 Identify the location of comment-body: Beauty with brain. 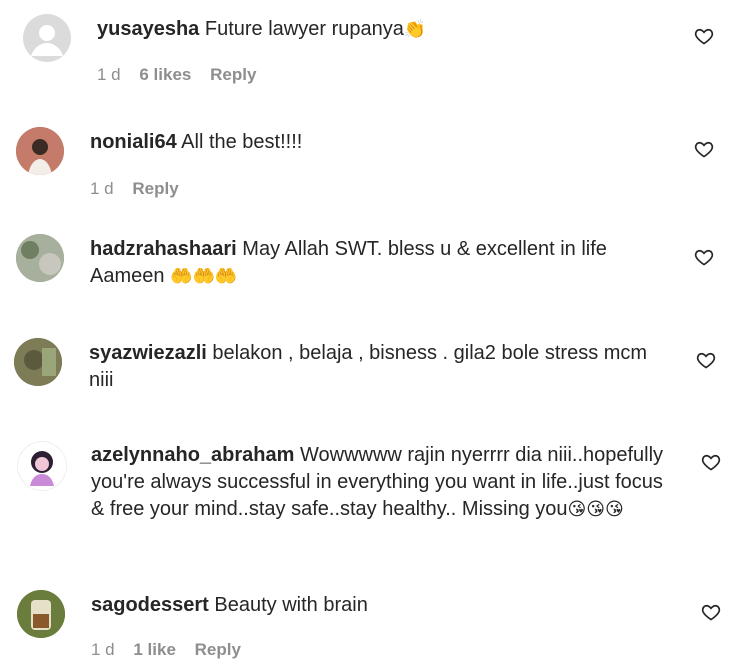
(291, 605).